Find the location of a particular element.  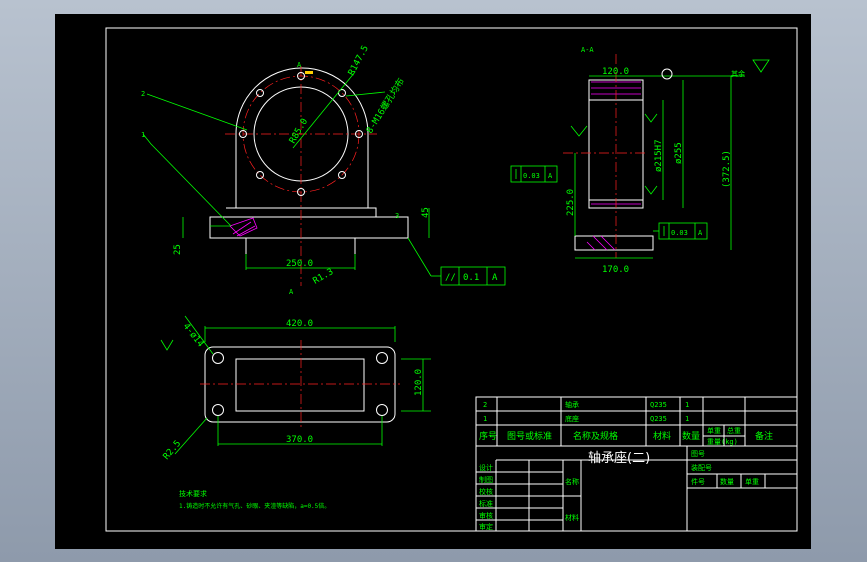

perp-datum-2: A is located at coordinates (700, 233).